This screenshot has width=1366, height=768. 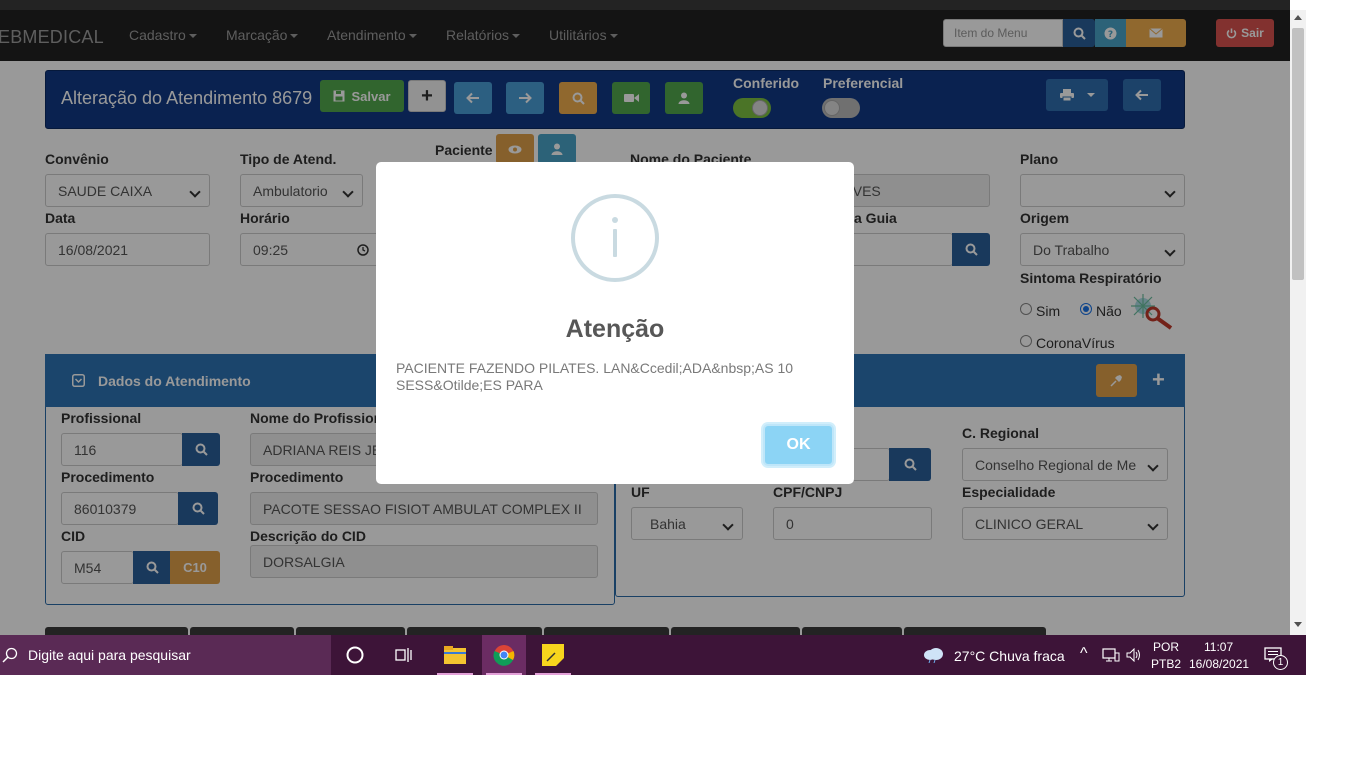 I want to click on cortana-circle-icon, so click(x=355, y=655).